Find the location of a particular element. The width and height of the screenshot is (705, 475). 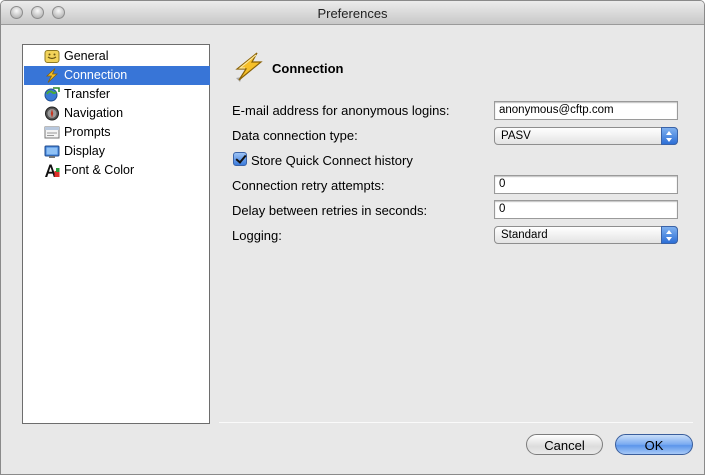

sidebar-item-connection: Connection is located at coordinates (117, 75).